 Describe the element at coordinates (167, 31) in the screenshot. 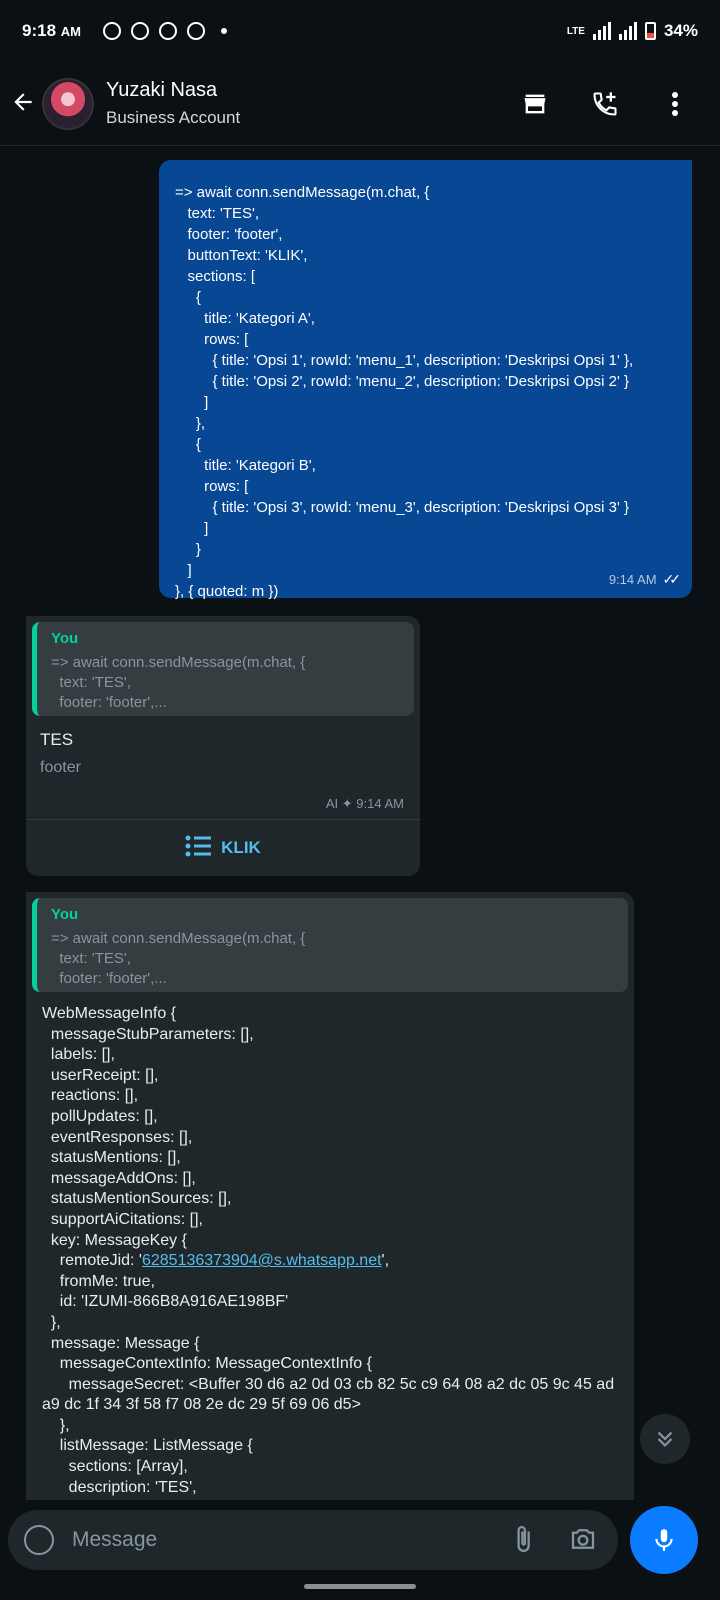

I see `telegram-icon` at that location.